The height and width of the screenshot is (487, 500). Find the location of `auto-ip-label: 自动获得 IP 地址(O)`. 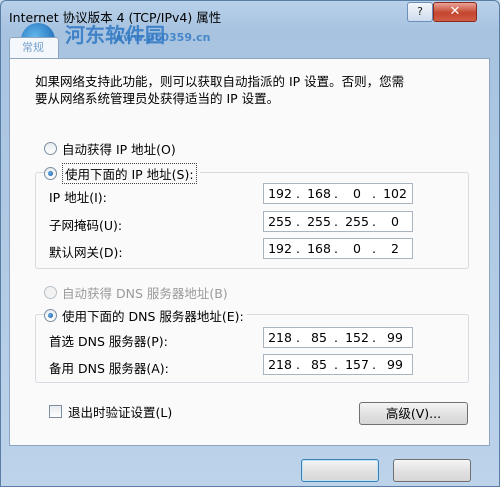

auto-ip-label: 自动获得 IP 地址(O) is located at coordinates (119, 149).